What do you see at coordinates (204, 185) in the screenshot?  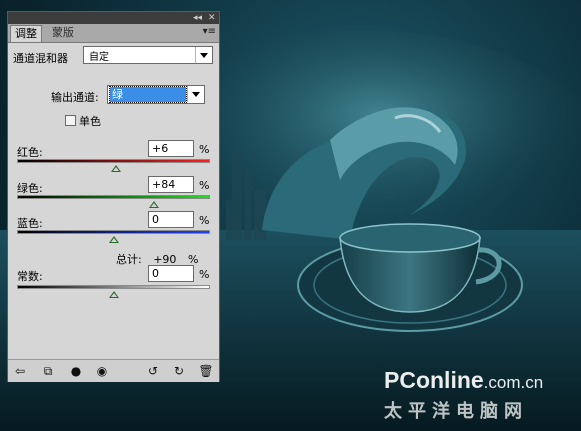 I see `green-percent-unit: %` at bounding box center [204, 185].